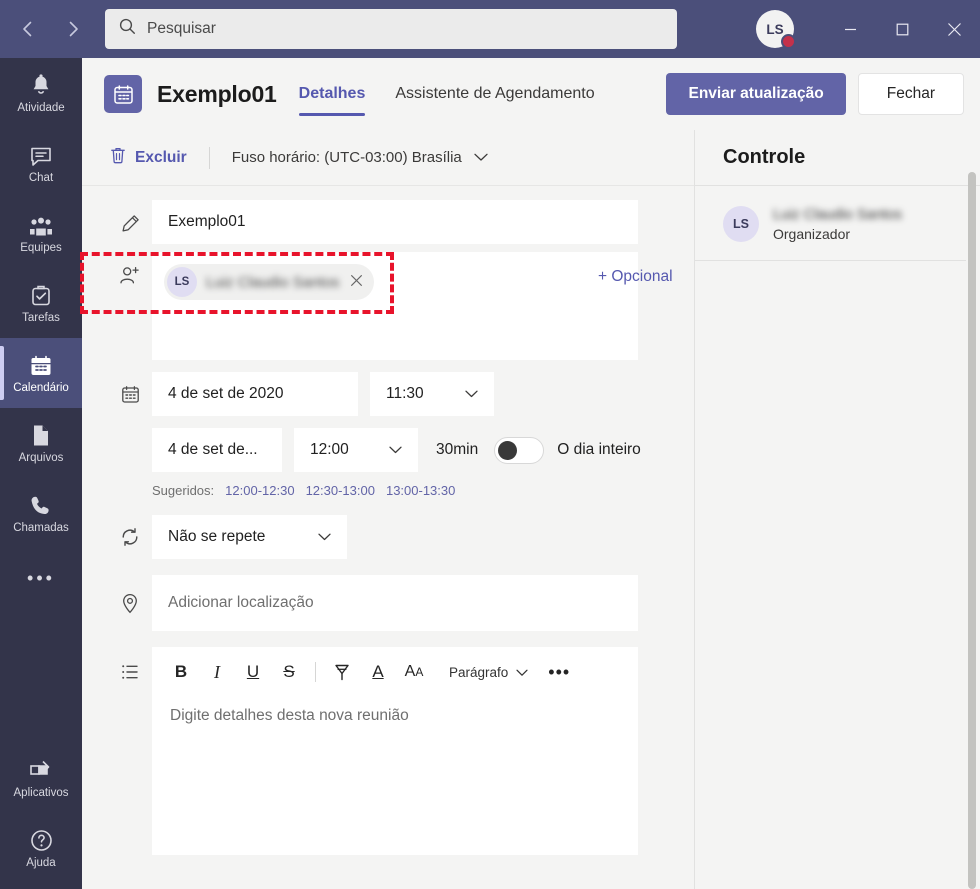 This screenshot has width=980, height=889. I want to click on sidebar-item-chamadas: Chamadas, so click(41, 513).